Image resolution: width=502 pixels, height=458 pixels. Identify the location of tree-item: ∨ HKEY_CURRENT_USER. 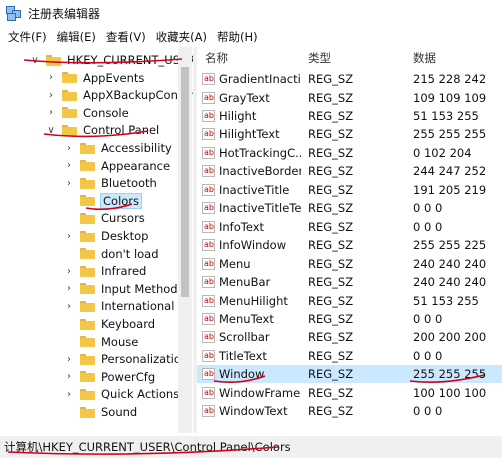
(111, 60).